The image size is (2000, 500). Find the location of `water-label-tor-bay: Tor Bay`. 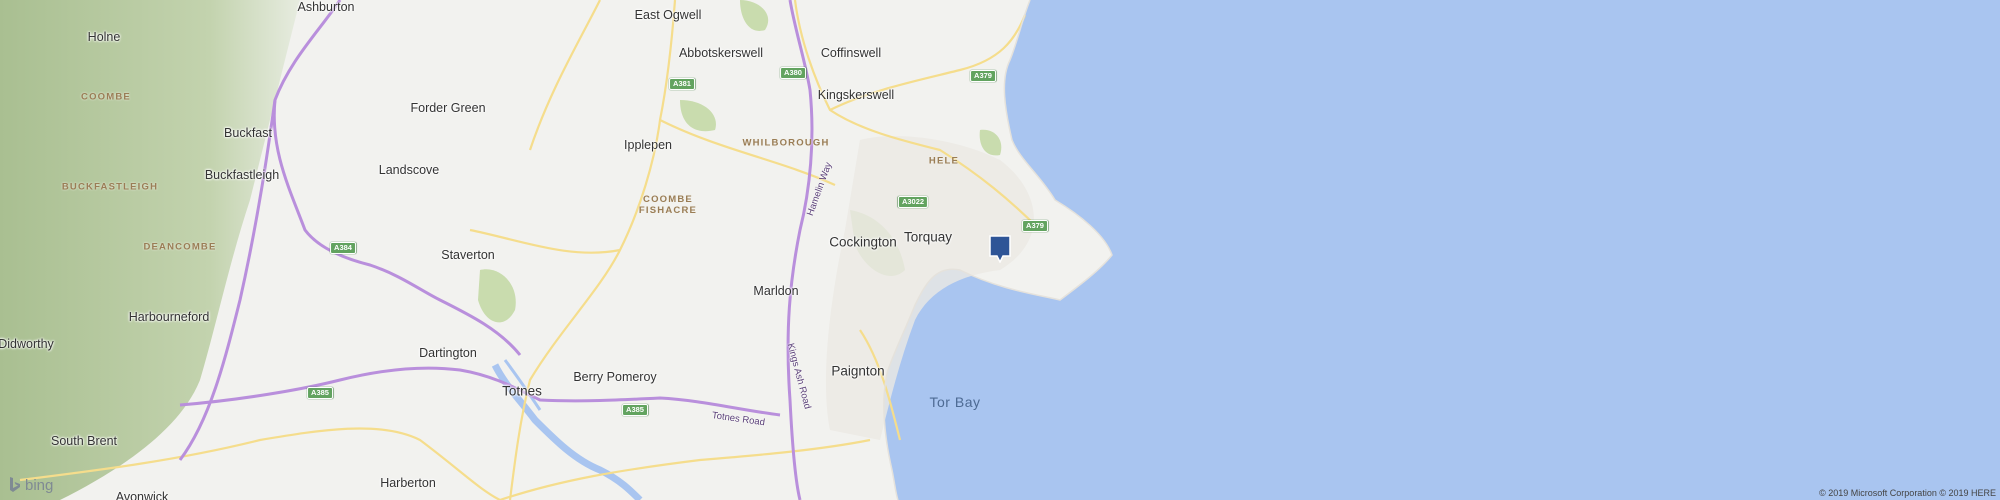

water-label-tor-bay: Tor Bay is located at coordinates (955, 402).